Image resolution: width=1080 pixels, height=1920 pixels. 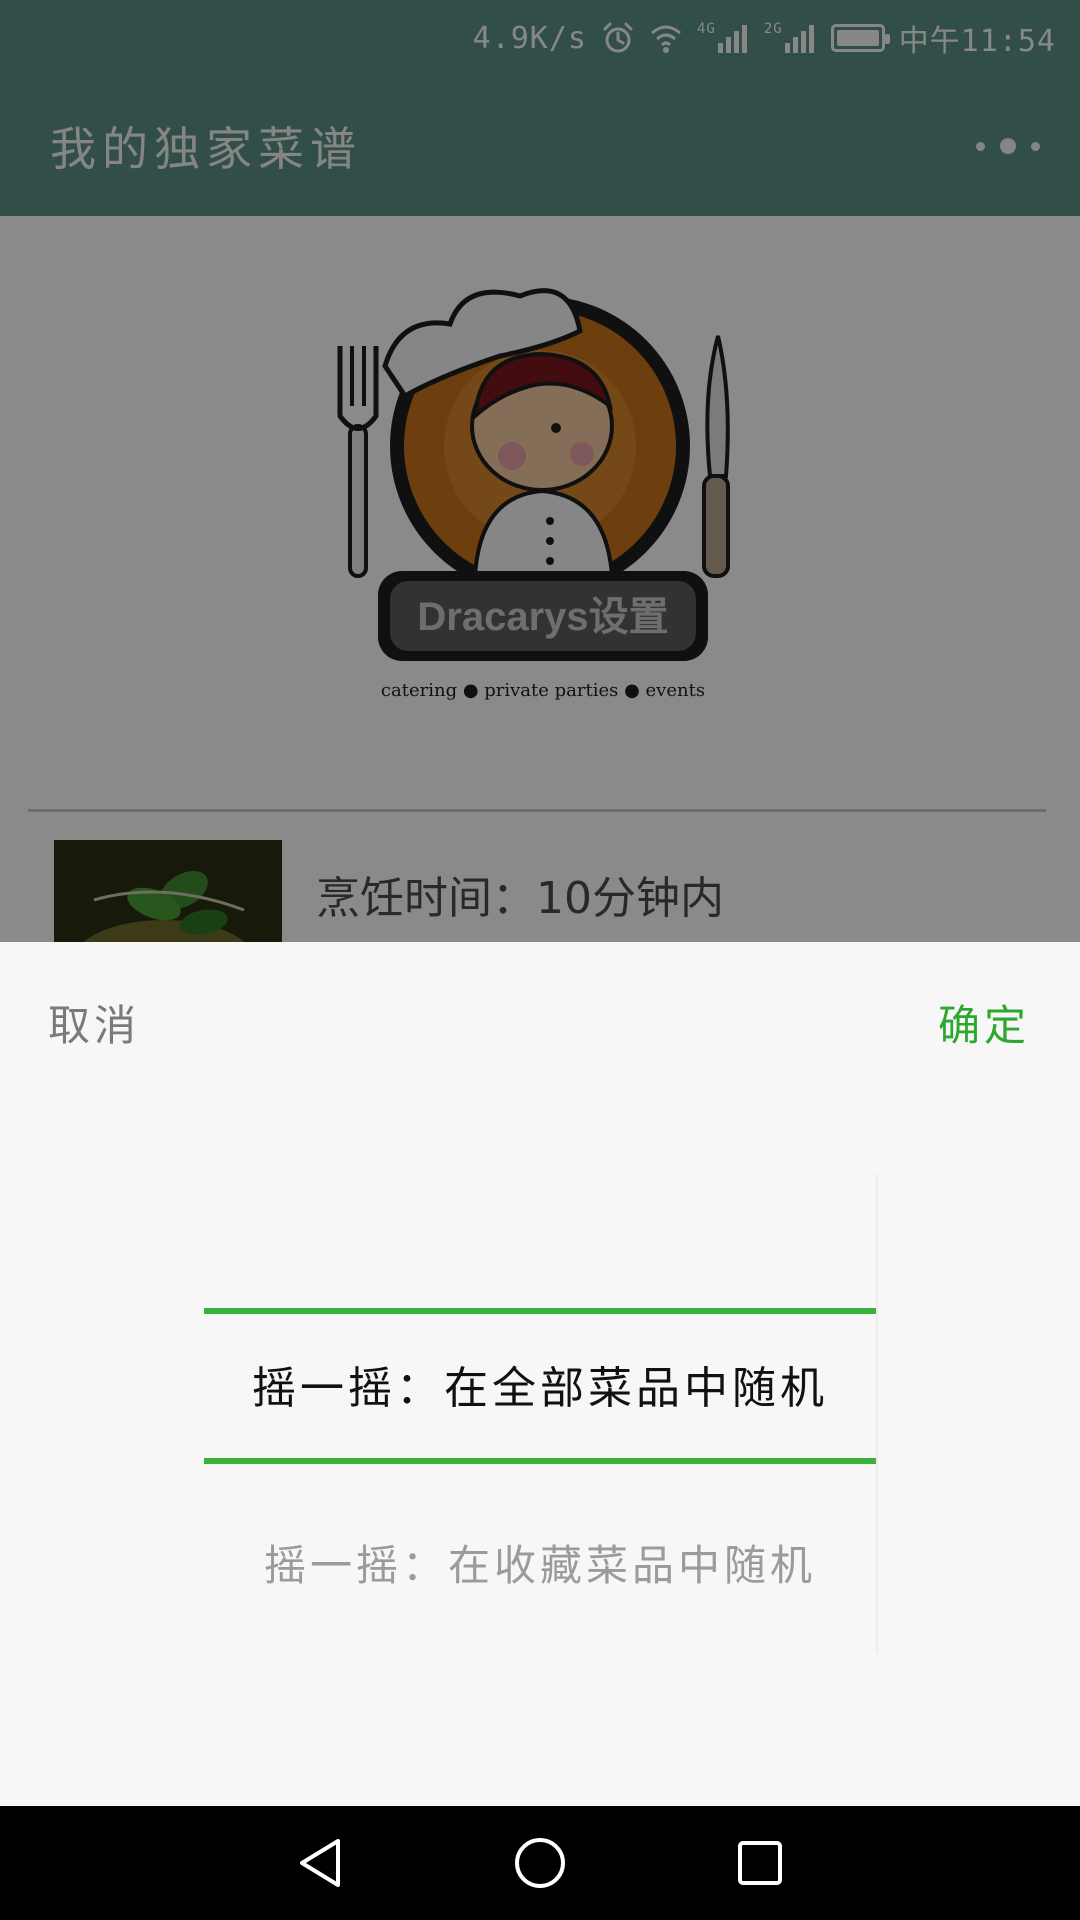 I want to click on divider, so click(x=537, y=810).